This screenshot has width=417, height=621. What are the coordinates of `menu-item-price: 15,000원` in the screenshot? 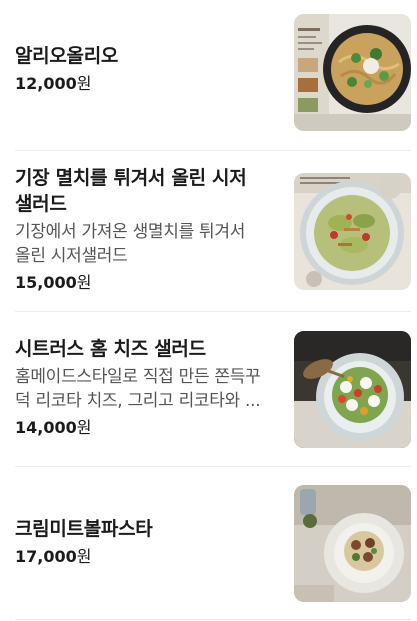 It's located at (53, 282).